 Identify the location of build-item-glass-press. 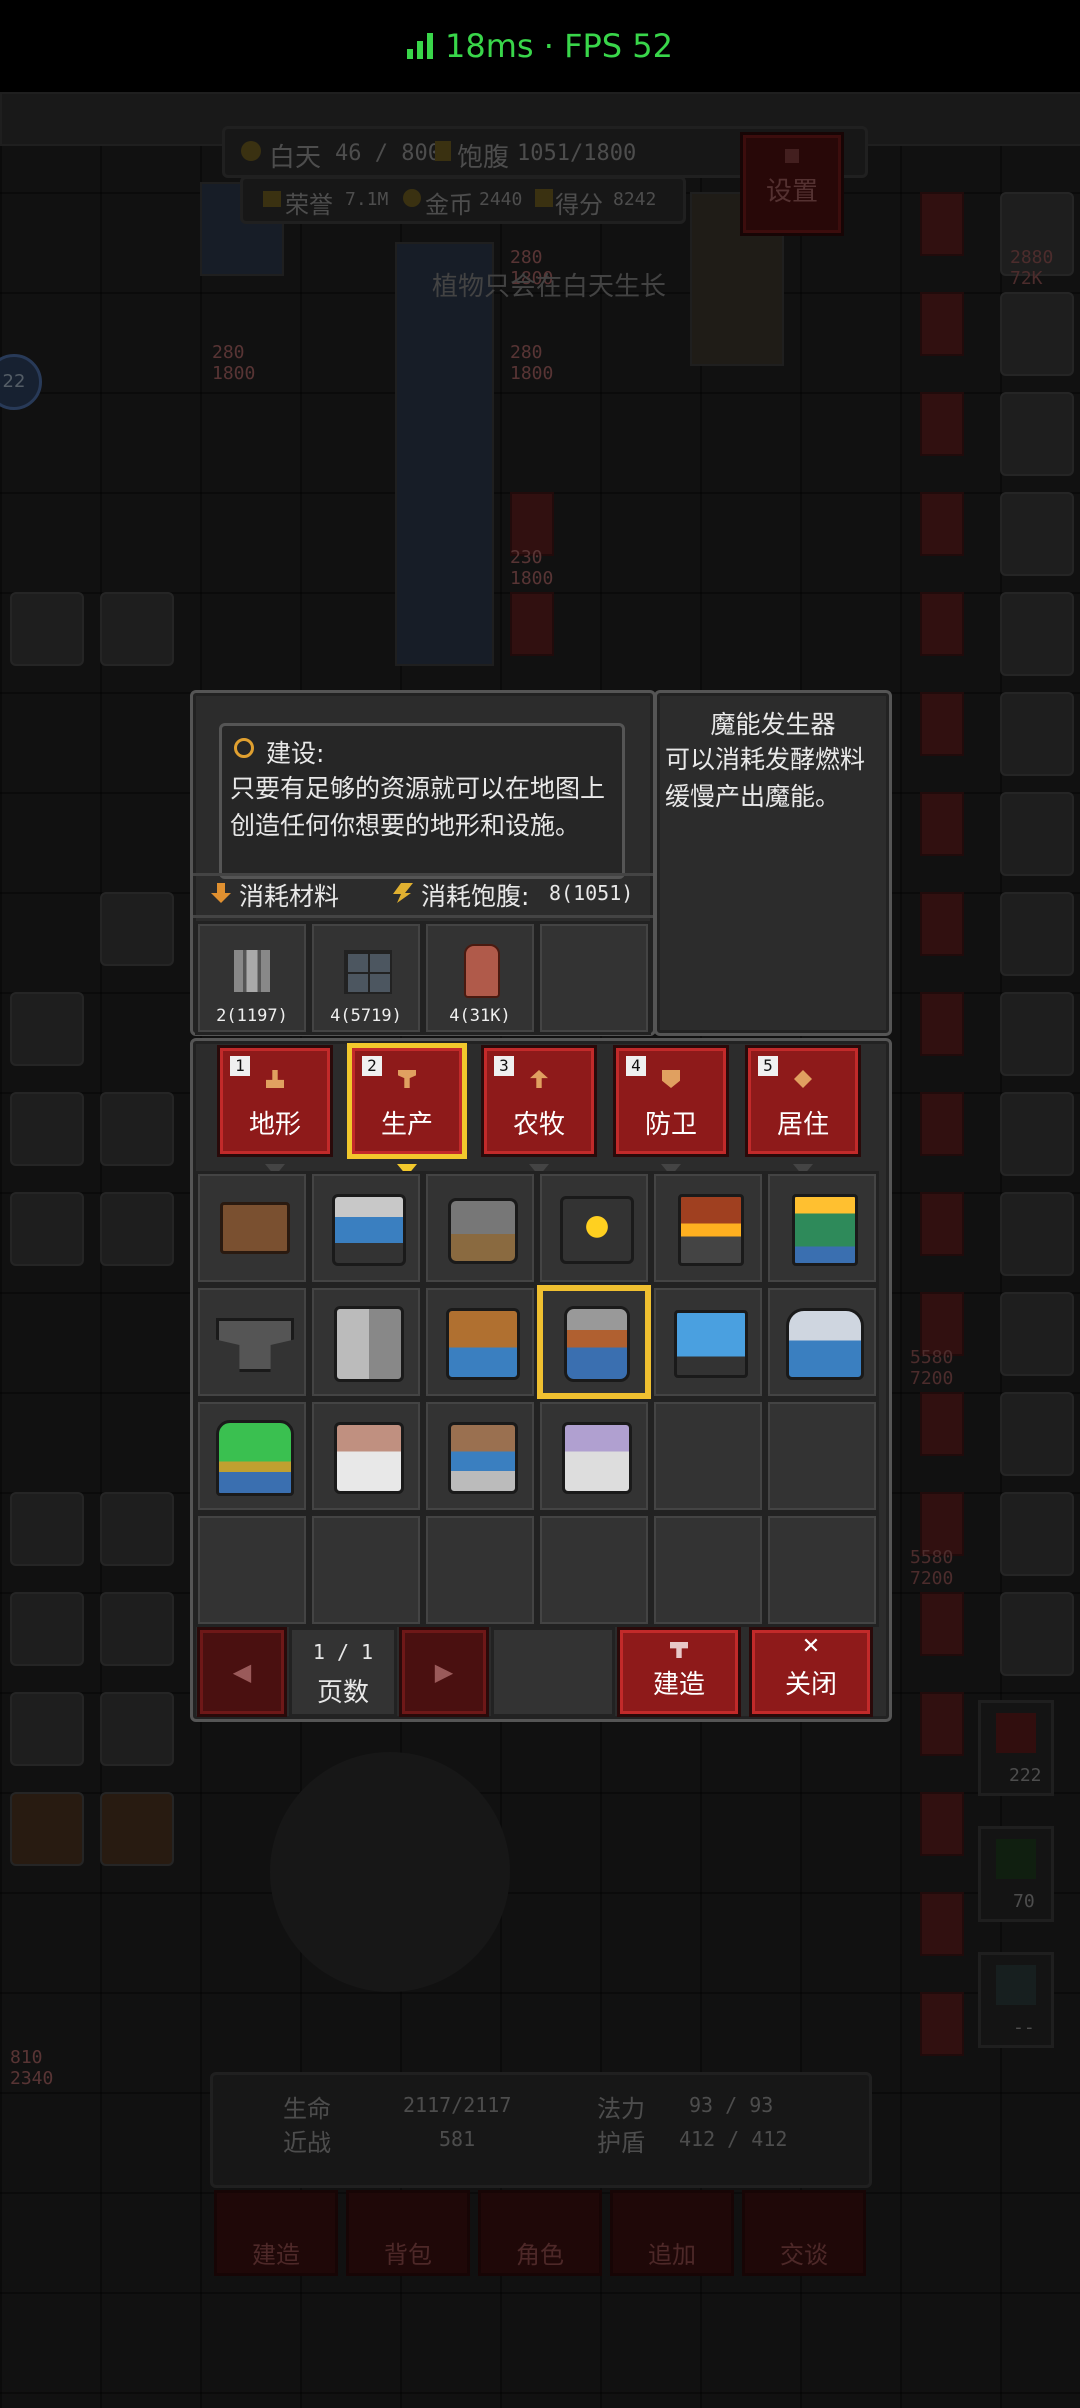
(708, 1342).